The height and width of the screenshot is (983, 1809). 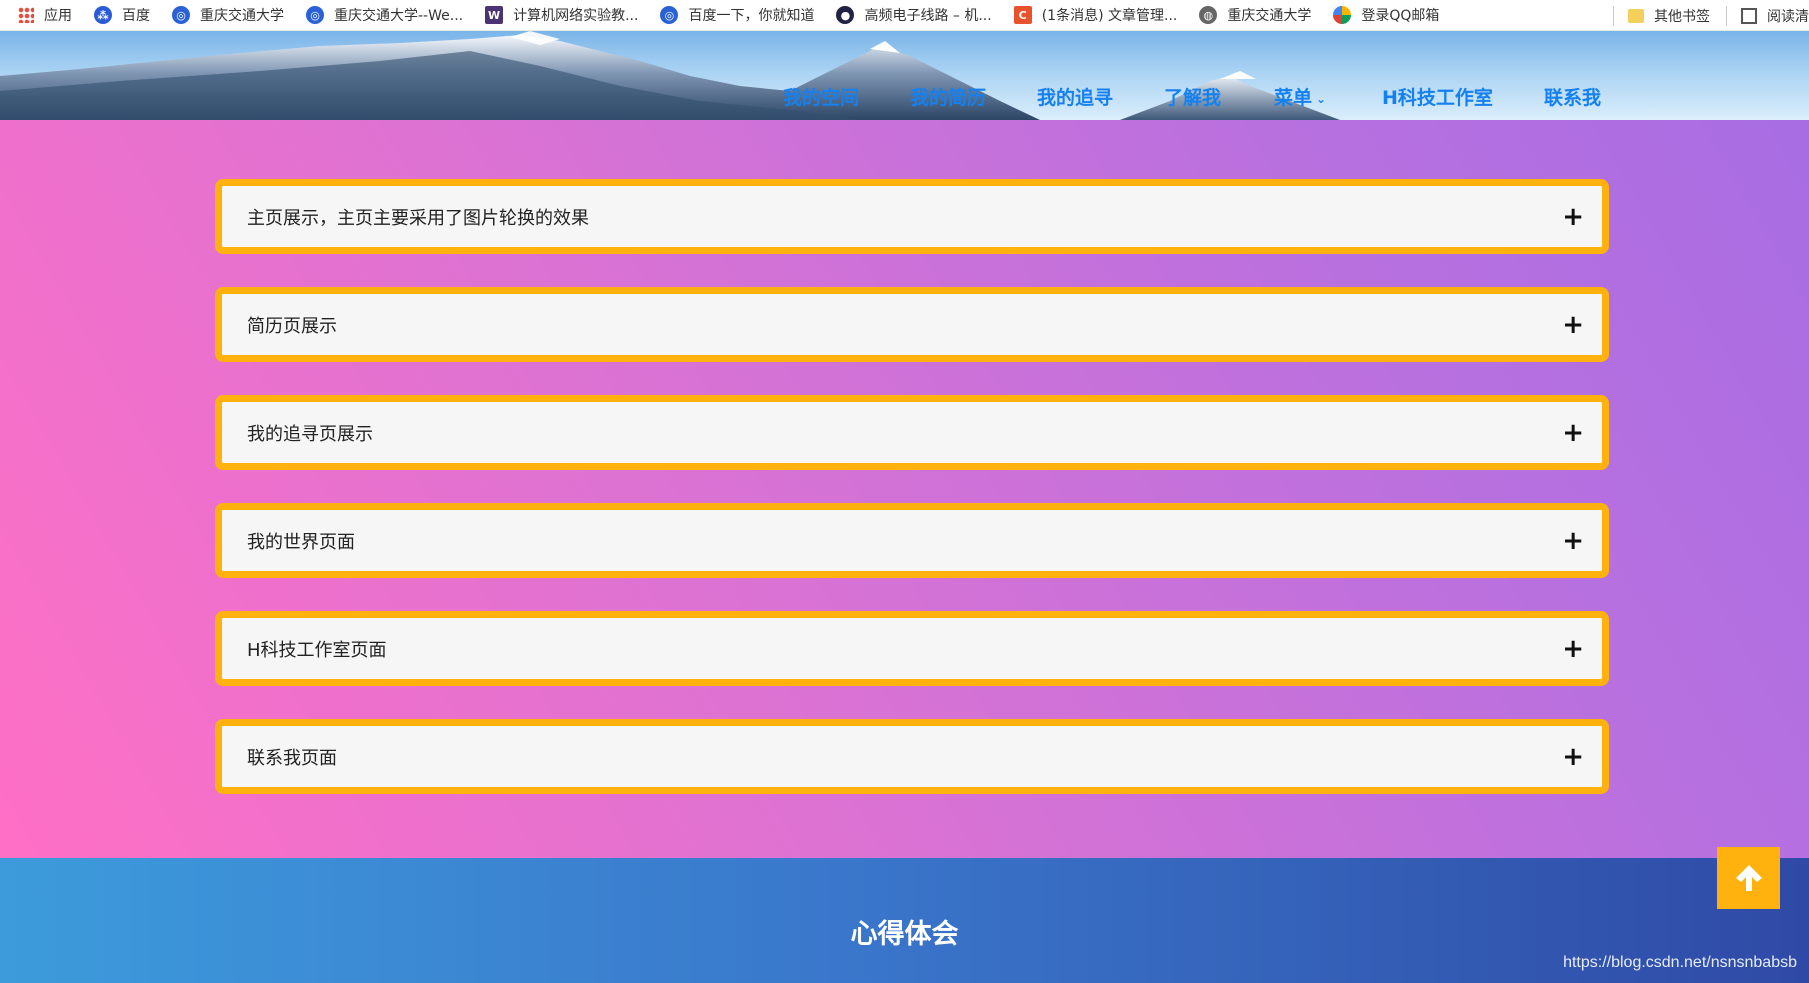 What do you see at coordinates (292, 326) in the screenshot?
I see `accordion-item-title: 简历页展示` at bounding box center [292, 326].